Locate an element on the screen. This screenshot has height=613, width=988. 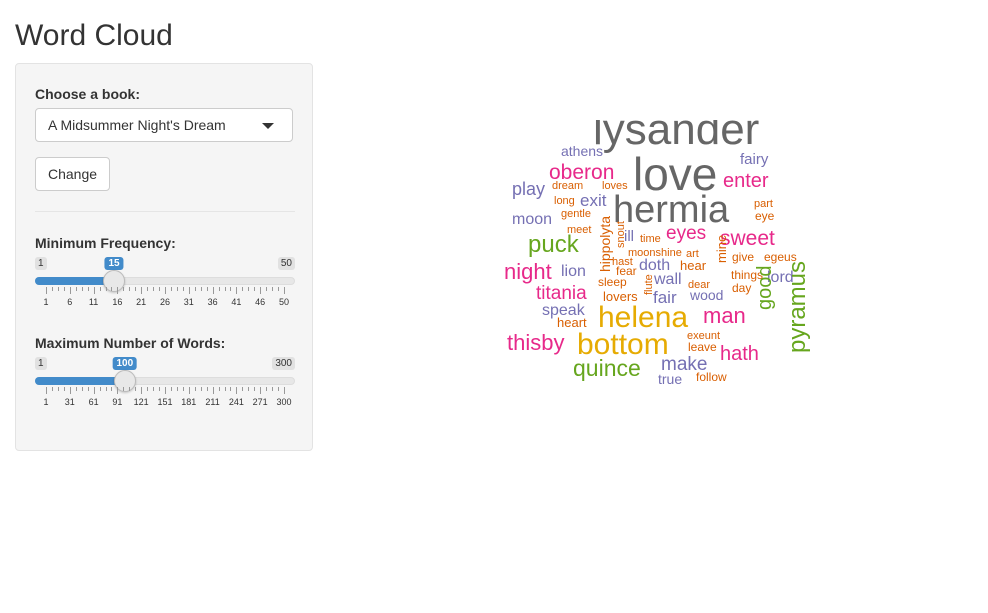
slider-tick-label: 11 is located at coordinates (93, 302).